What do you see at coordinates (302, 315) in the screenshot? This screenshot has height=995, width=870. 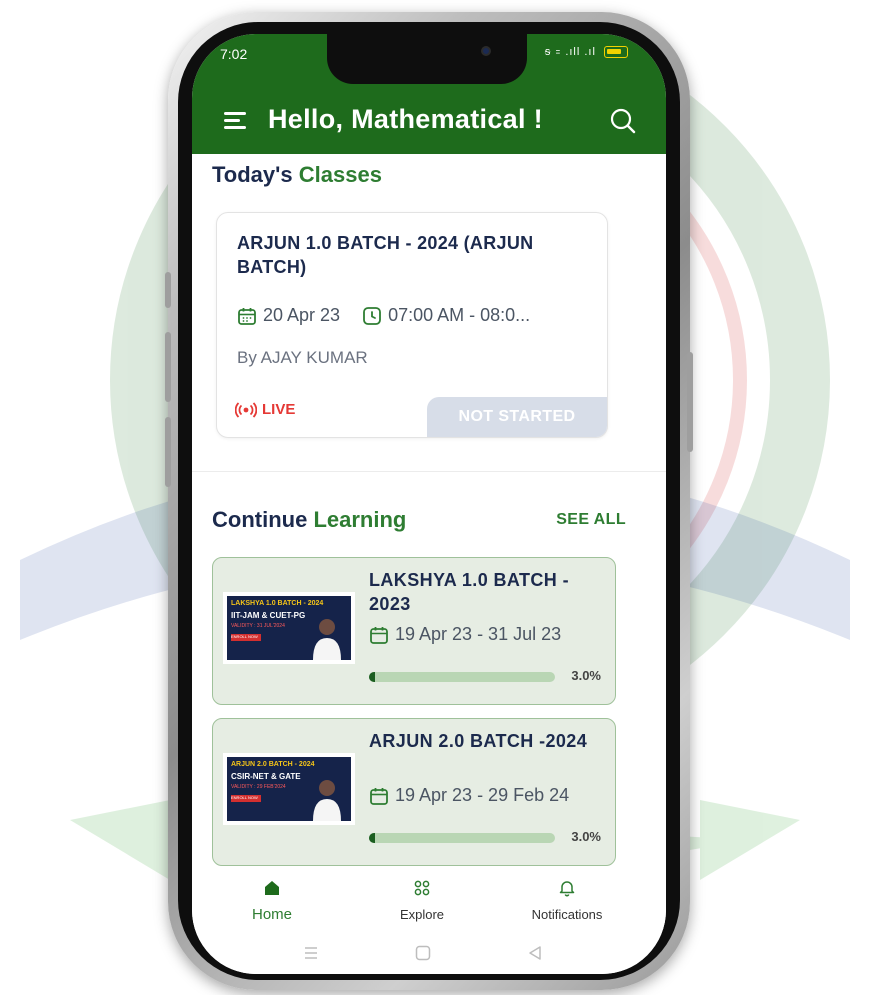 I see `class-date: 20 Apr 23` at bounding box center [302, 315].